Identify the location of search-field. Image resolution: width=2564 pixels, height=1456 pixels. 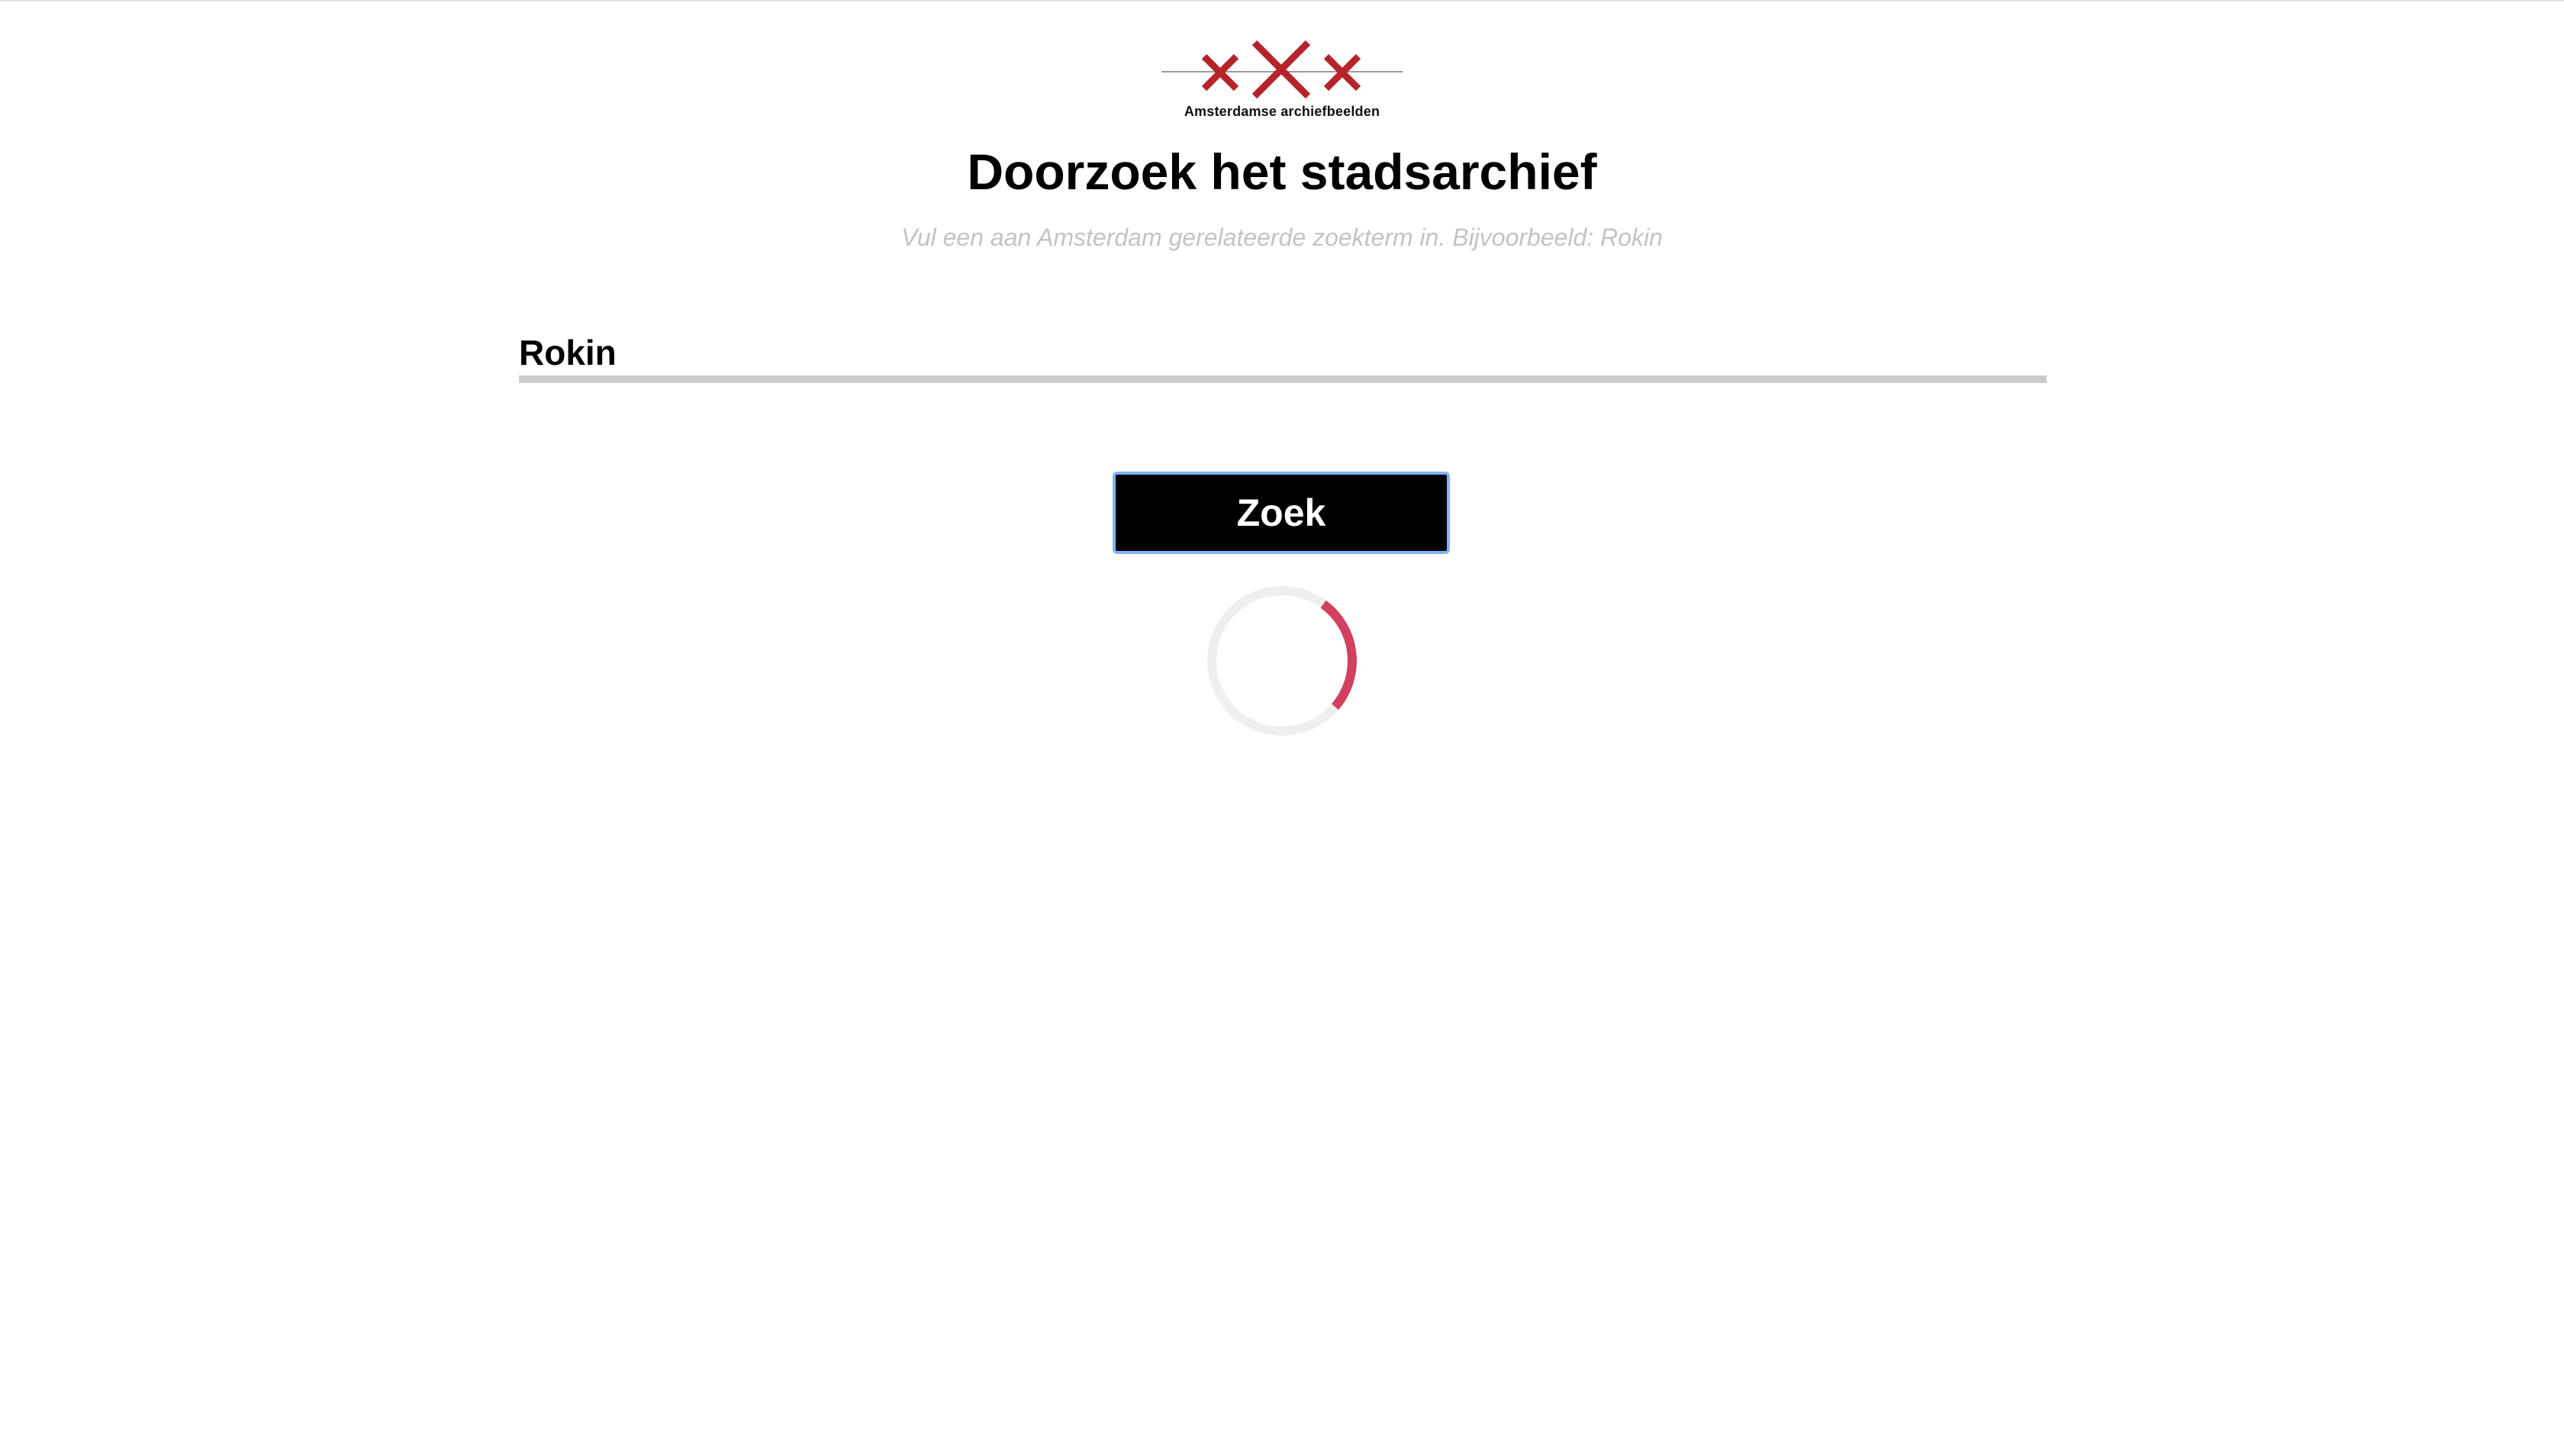
(1283, 355).